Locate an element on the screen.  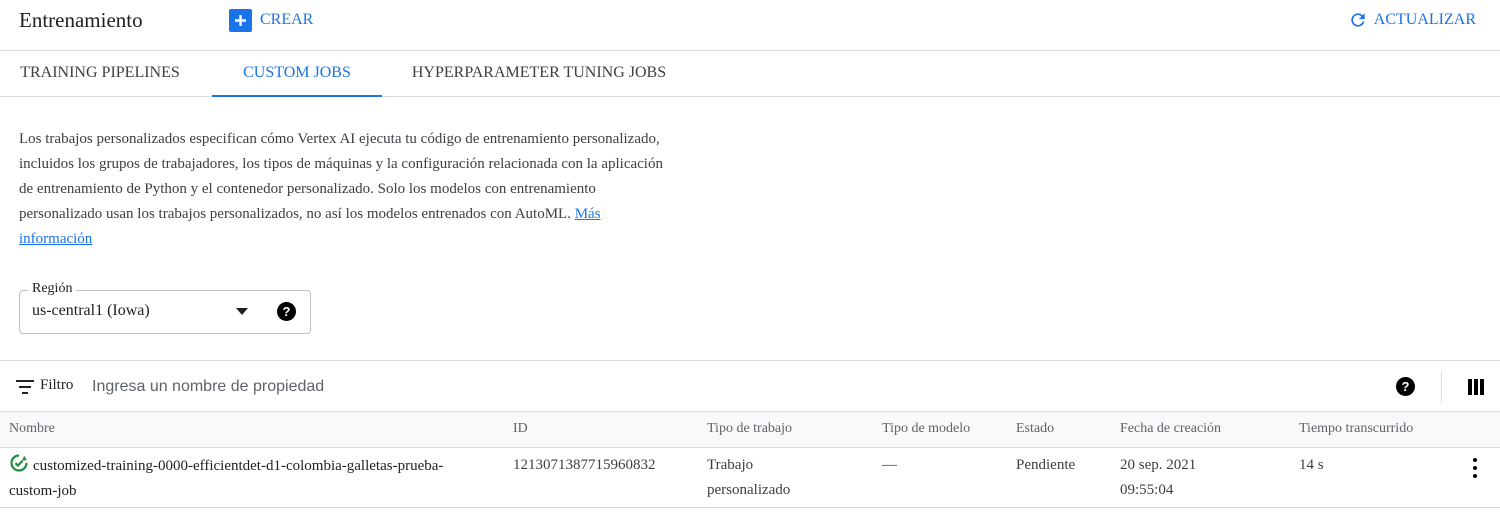
status-text: Pendiente is located at coordinates (1046, 465).